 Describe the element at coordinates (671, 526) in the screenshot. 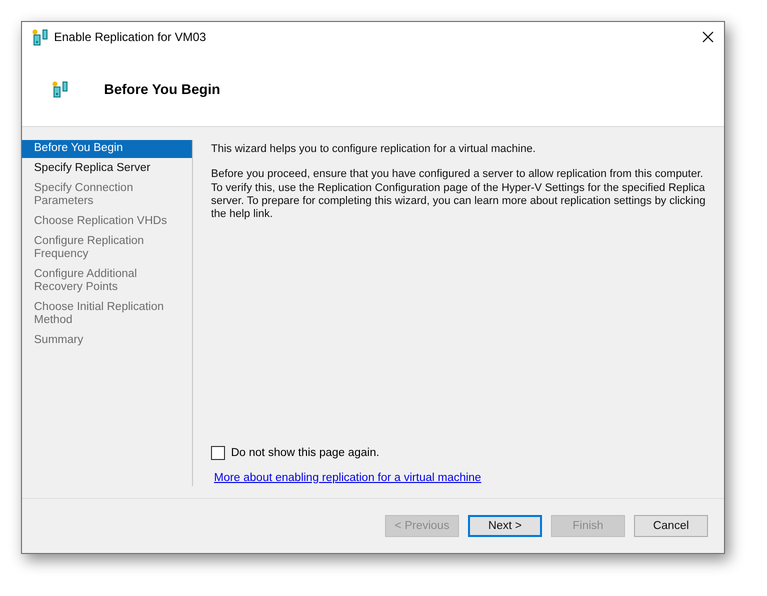

I see `wizard-button: Cancel` at that location.